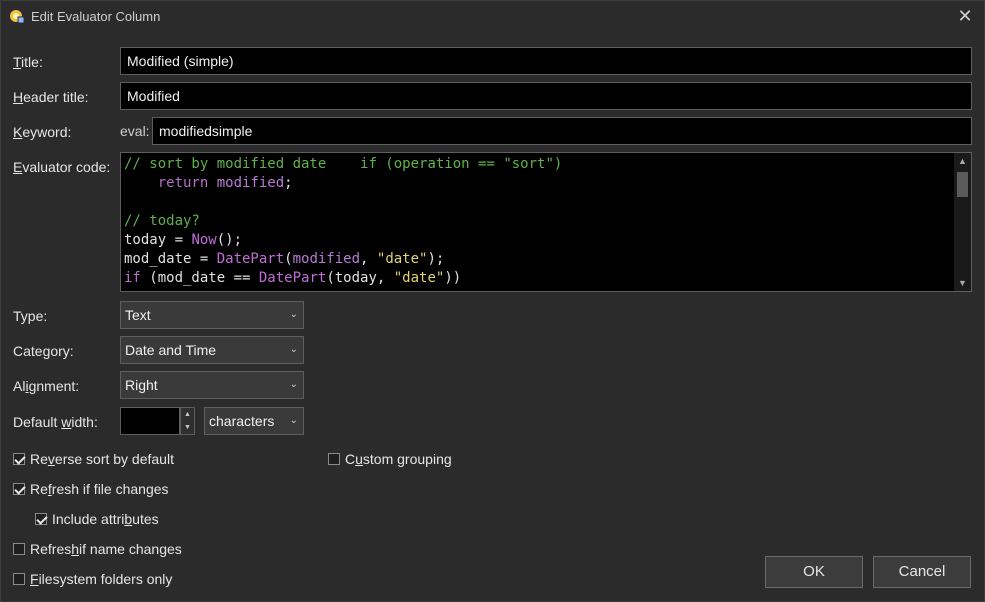  I want to click on title-input: Modified (simple), so click(546, 61).